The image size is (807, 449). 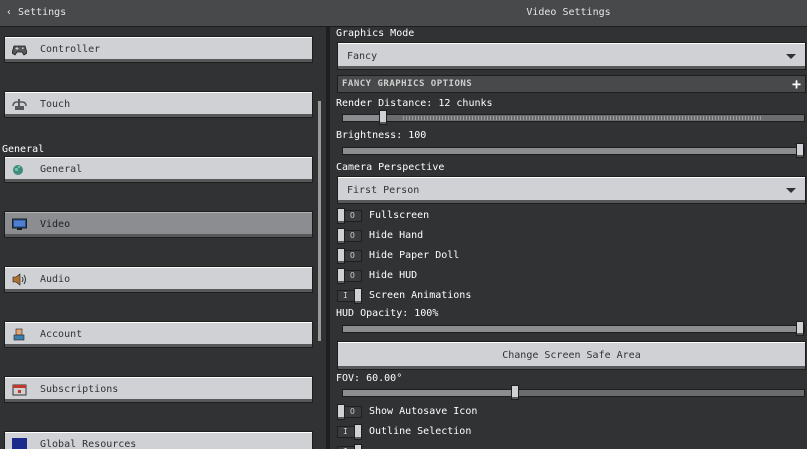 What do you see at coordinates (36, 12) in the screenshot?
I see `back-button: ‹ Settings` at bounding box center [36, 12].